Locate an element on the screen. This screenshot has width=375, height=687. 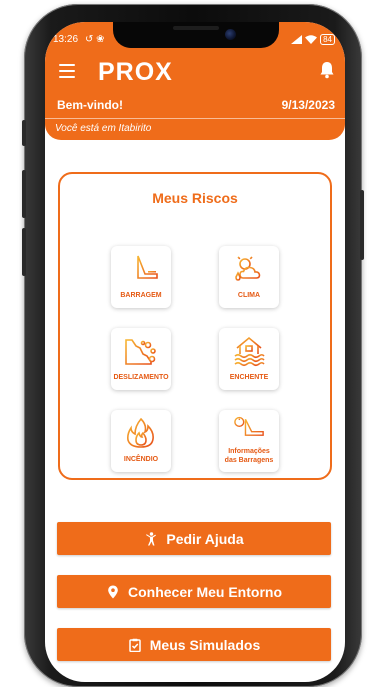
explore-surroundings-button: Conhecer Meu Entorno is located at coordinates (194, 591).